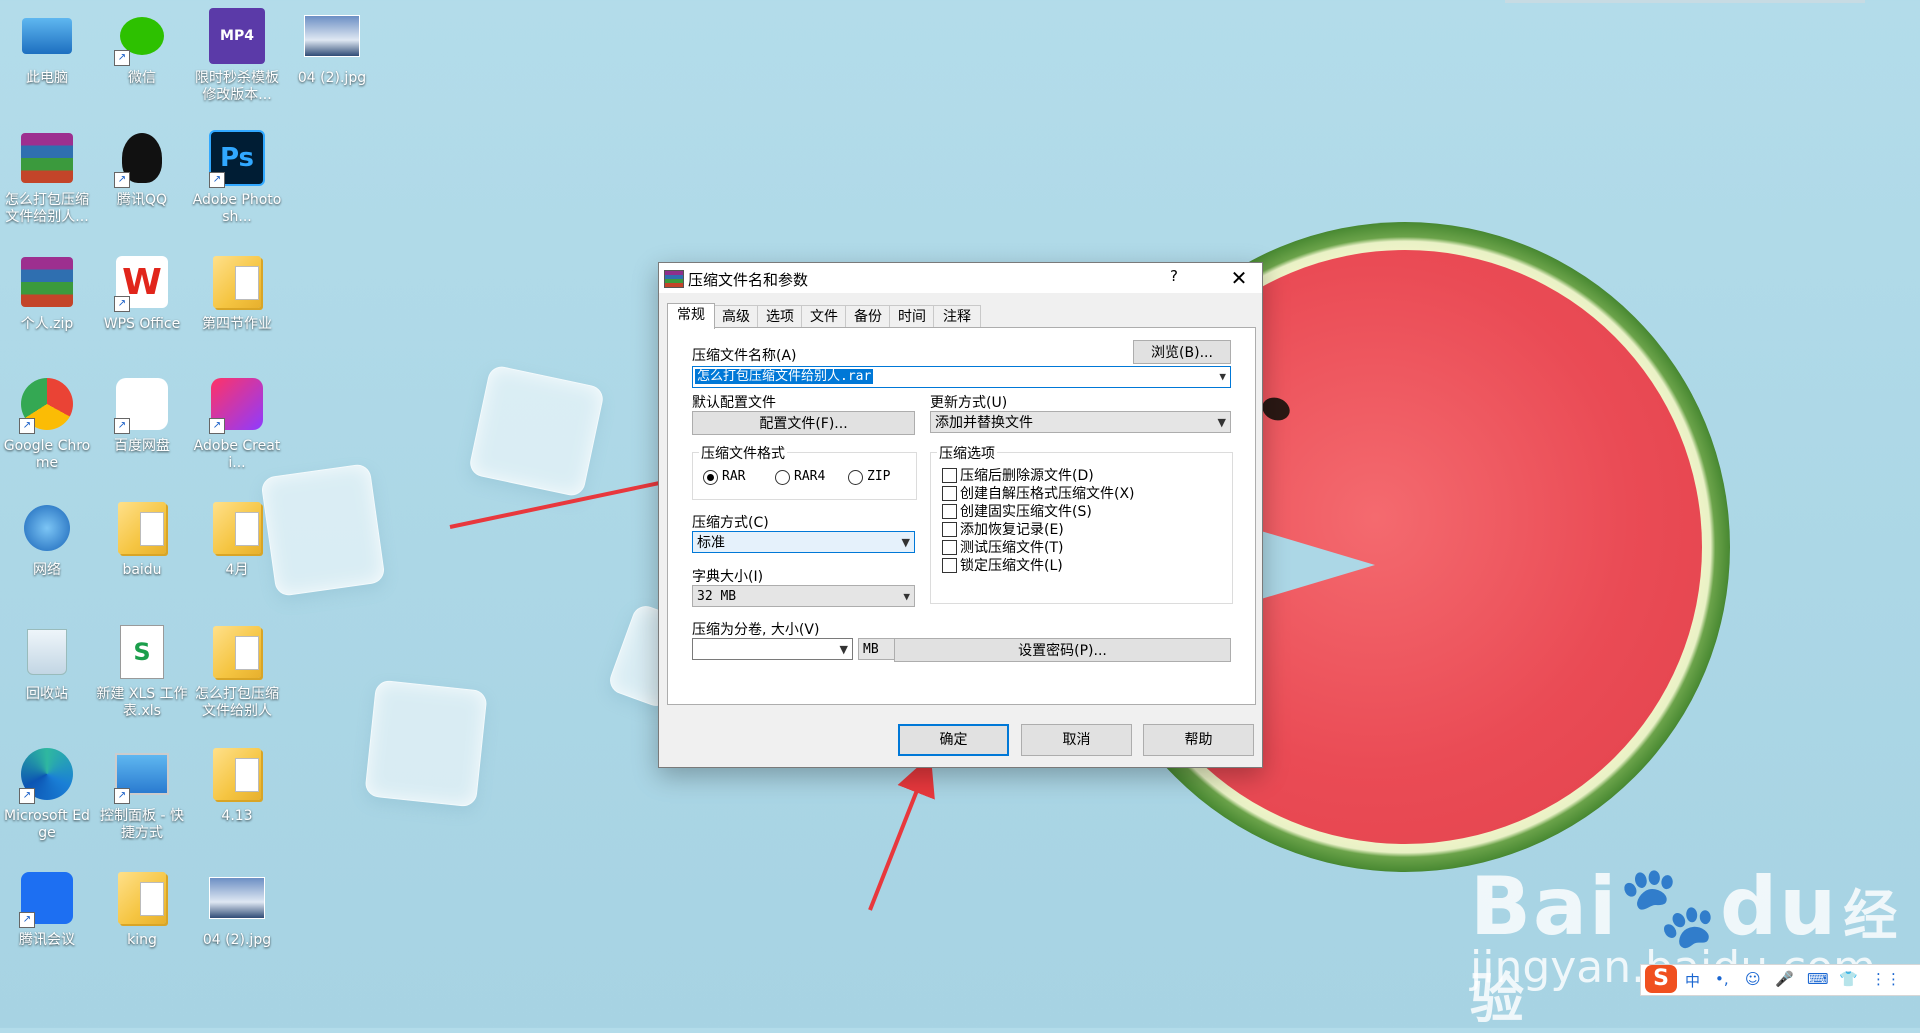  Describe the element at coordinates (949, 547) in the screenshot. I see `checkbox-test` at that location.